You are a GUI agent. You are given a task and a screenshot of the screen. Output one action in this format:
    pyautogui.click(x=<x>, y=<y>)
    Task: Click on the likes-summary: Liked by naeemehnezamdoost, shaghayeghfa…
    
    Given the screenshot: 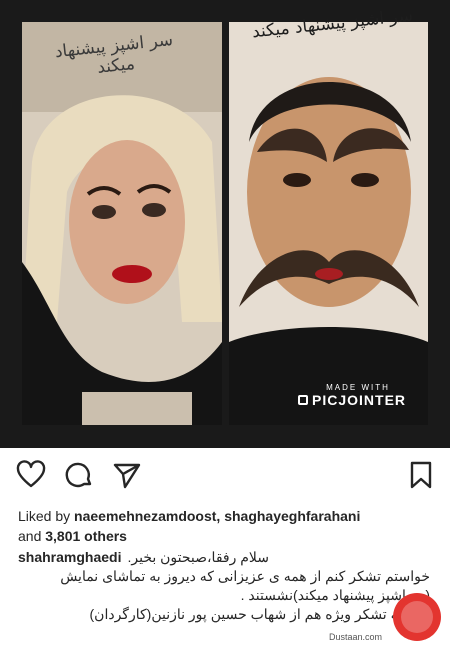 What is the action you would take?
    pyautogui.click(x=228, y=526)
    